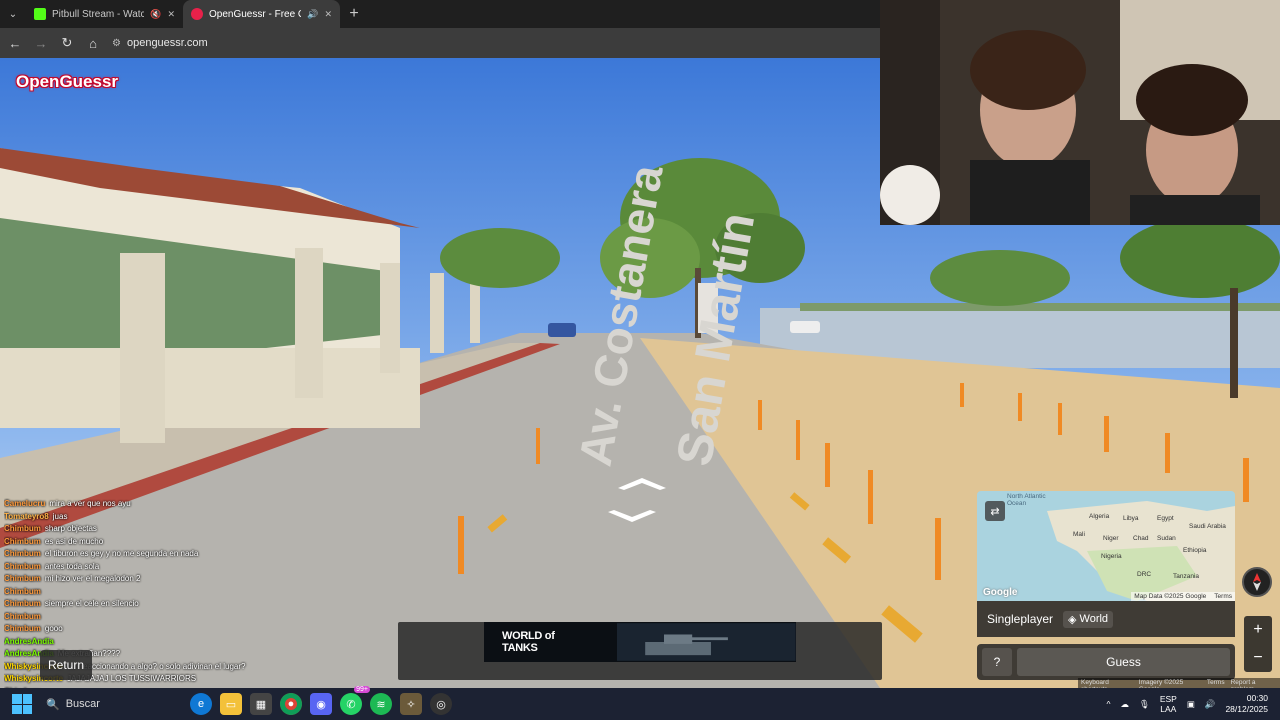 The width and height of the screenshot is (1280, 720). I want to click on openguessr-logo: OpenGuessr, so click(67, 82).